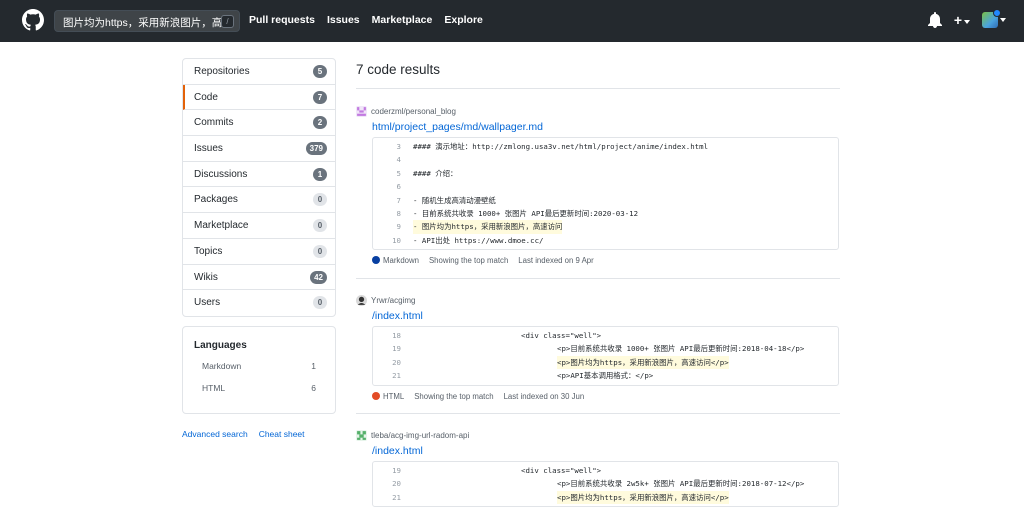 Image resolution: width=1024 pixels, height=507 pixels. Describe the element at coordinates (259, 200) in the screenshot. I see `sidebar-item-packages: Packages 0` at that location.